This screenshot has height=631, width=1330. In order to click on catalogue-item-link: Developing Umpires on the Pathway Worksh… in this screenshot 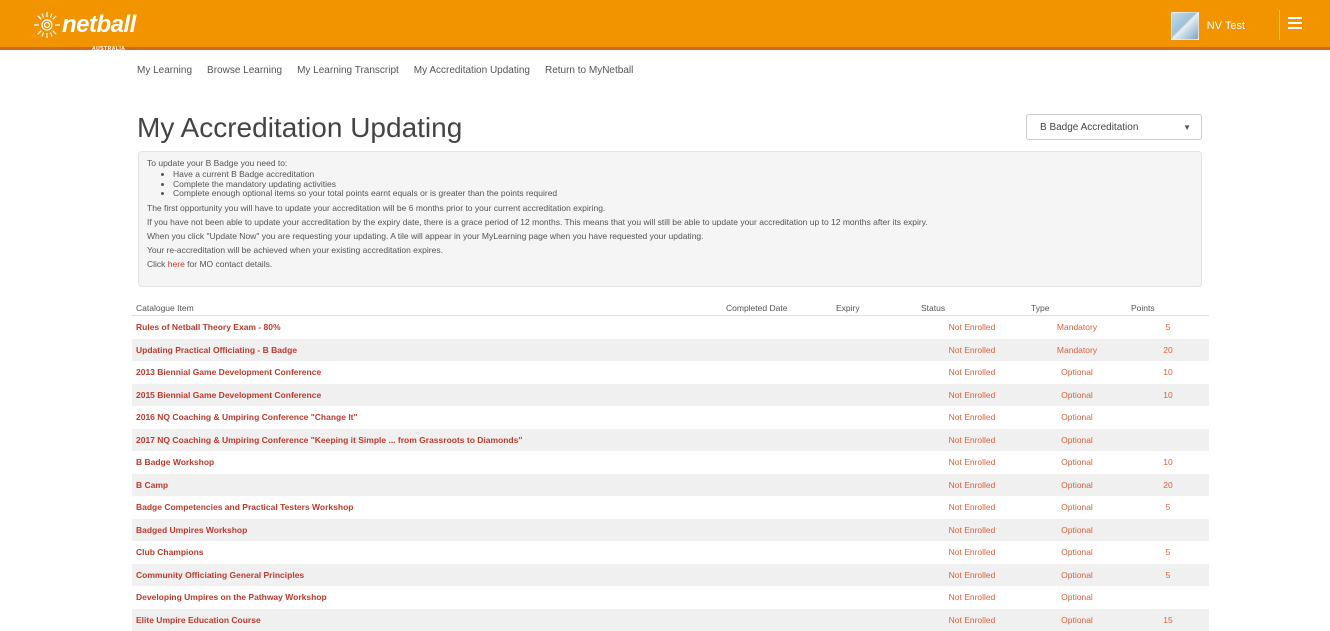, I will do `click(231, 597)`.